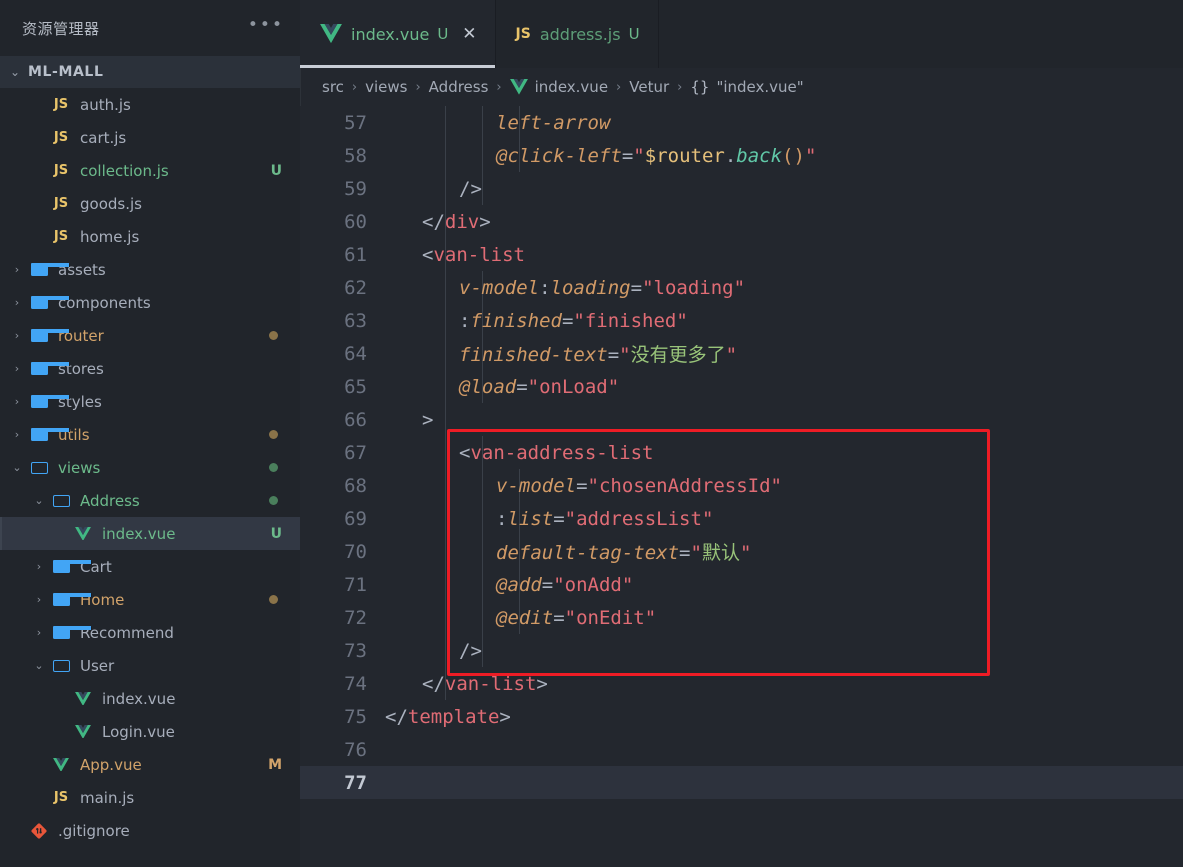 The image size is (1183, 867). Describe the element at coordinates (634, 34) in the screenshot. I see `editor-tab-status: U` at that location.